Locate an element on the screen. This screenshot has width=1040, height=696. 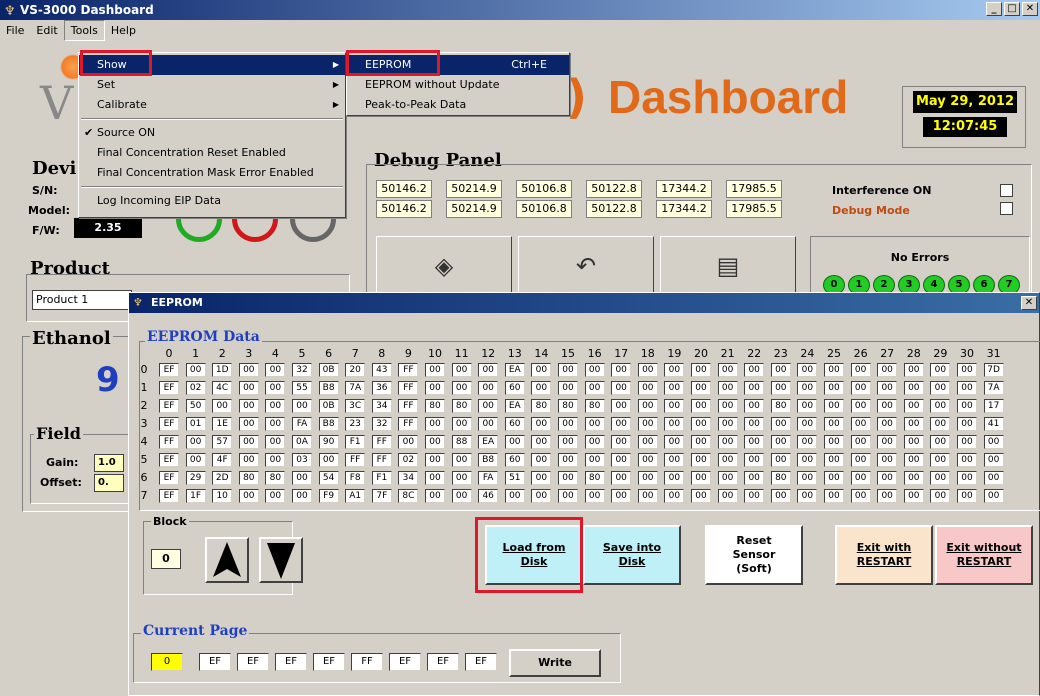
menu-item-eeprom-no-update: EEPROM without Update is located at coordinates (458, 85).